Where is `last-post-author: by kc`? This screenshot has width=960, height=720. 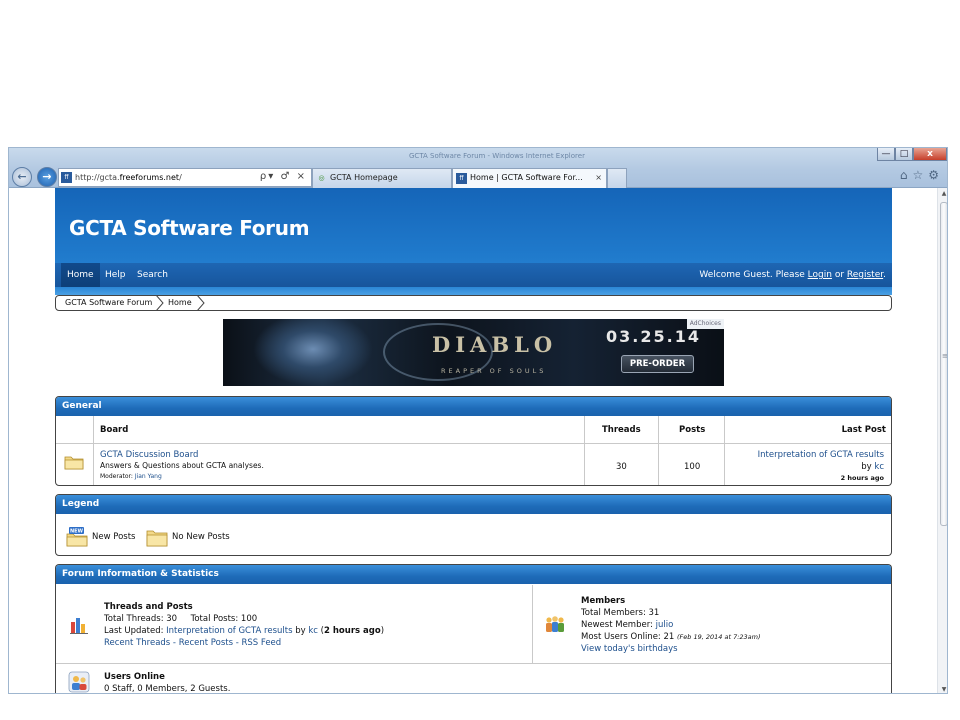 last-post-author: by kc is located at coordinates (872, 467).